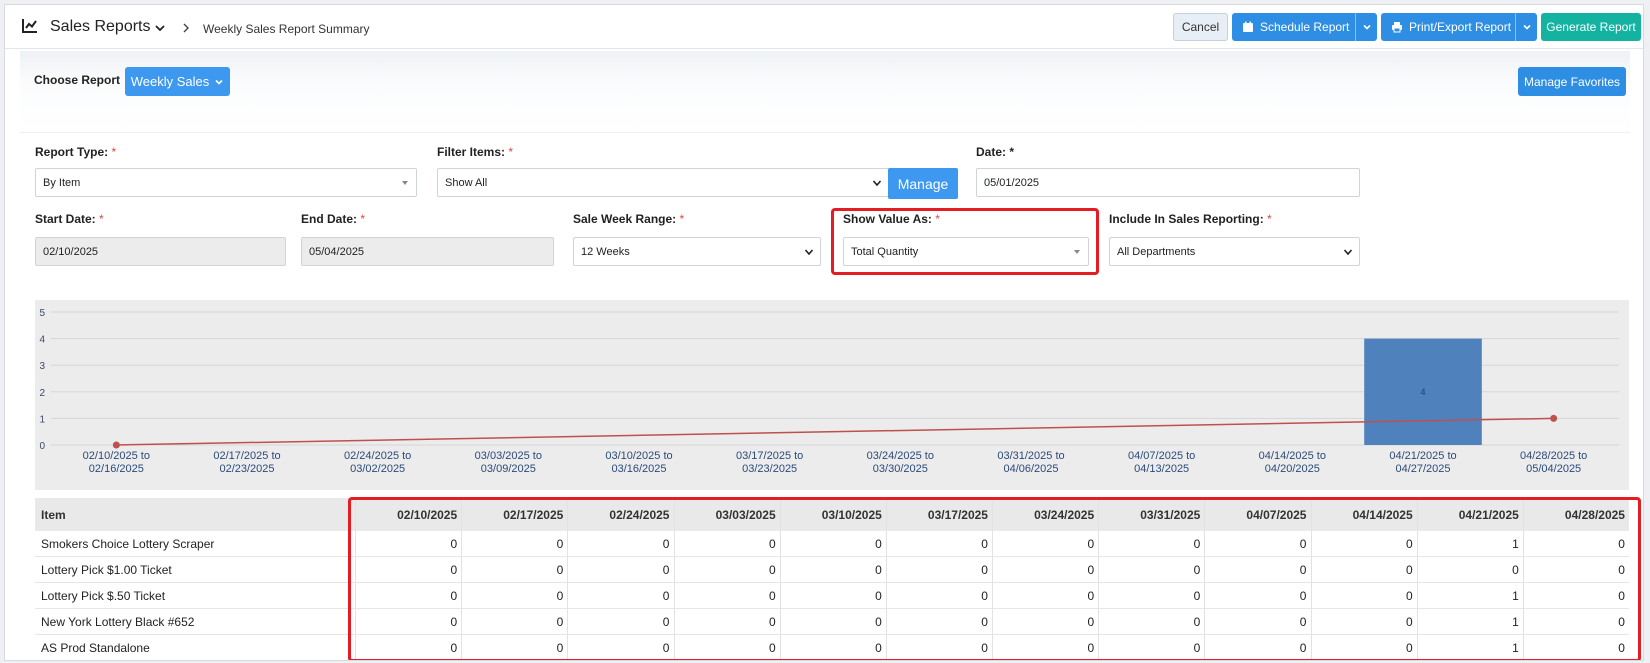  What do you see at coordinates (508, 469) in the screenshot?
I see `x-tick-label: 03/09/2025` at bounding box center [508, 469].